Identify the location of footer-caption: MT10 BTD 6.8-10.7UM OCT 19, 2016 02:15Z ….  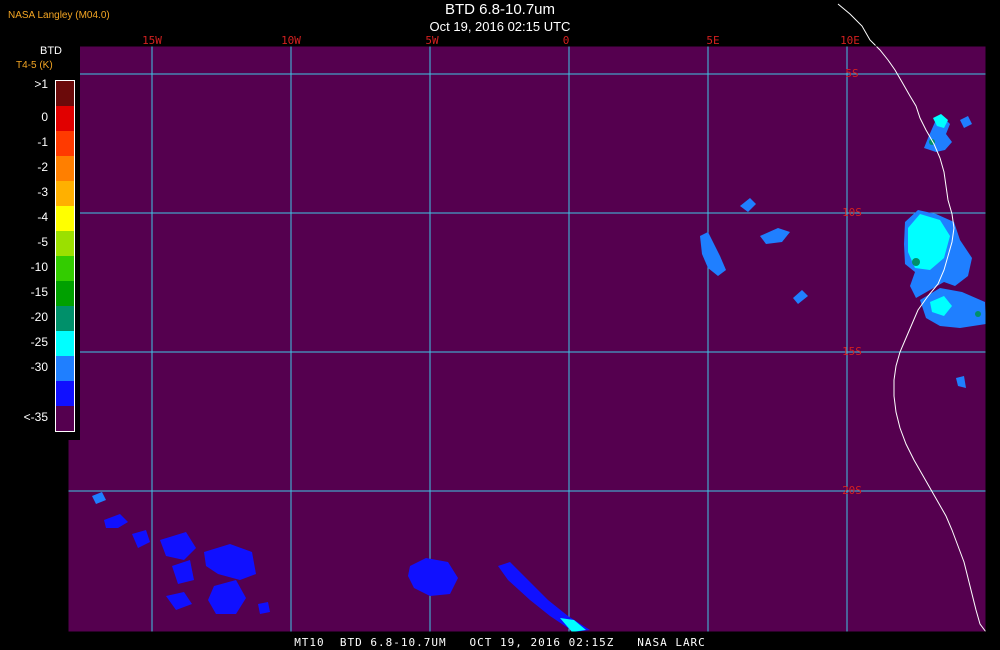
(500, 642).